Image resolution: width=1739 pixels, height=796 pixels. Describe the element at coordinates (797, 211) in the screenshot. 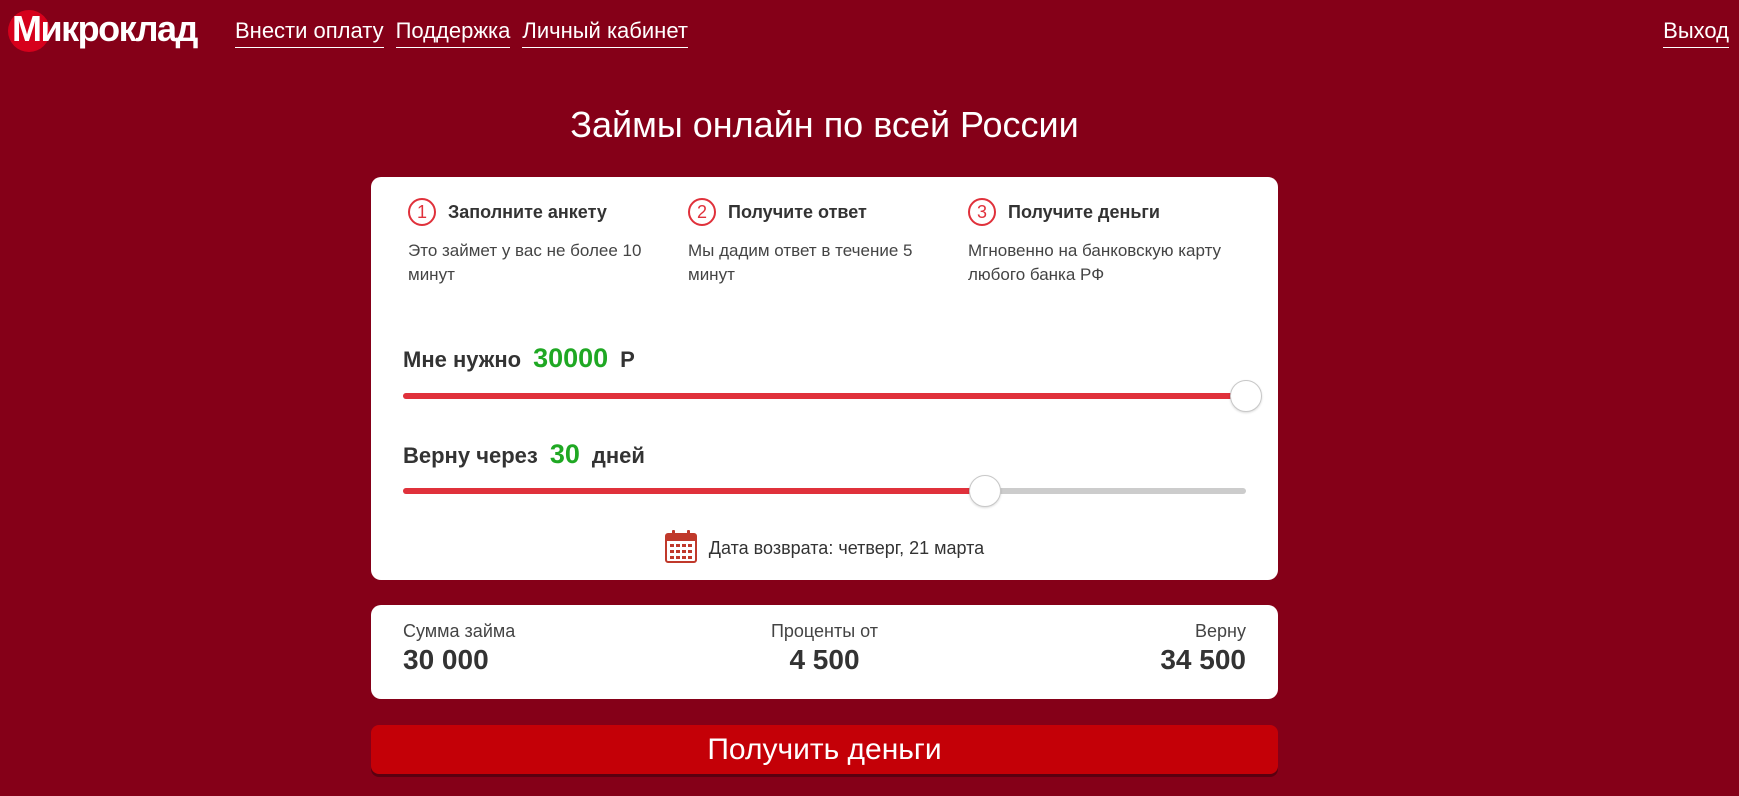

I see `step-title: Получите ответ` at that location.